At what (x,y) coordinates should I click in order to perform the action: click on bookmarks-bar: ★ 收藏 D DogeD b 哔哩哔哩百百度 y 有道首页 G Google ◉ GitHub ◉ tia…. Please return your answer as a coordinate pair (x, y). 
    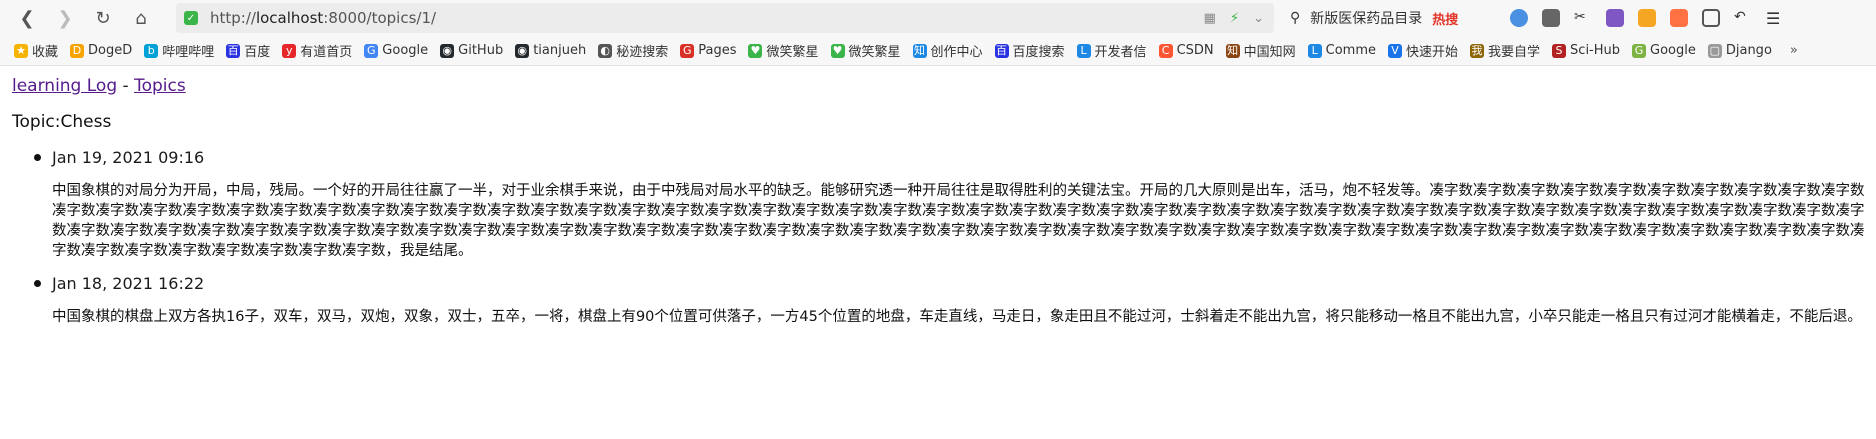
    Looking at the image, I should click on (938, 51).